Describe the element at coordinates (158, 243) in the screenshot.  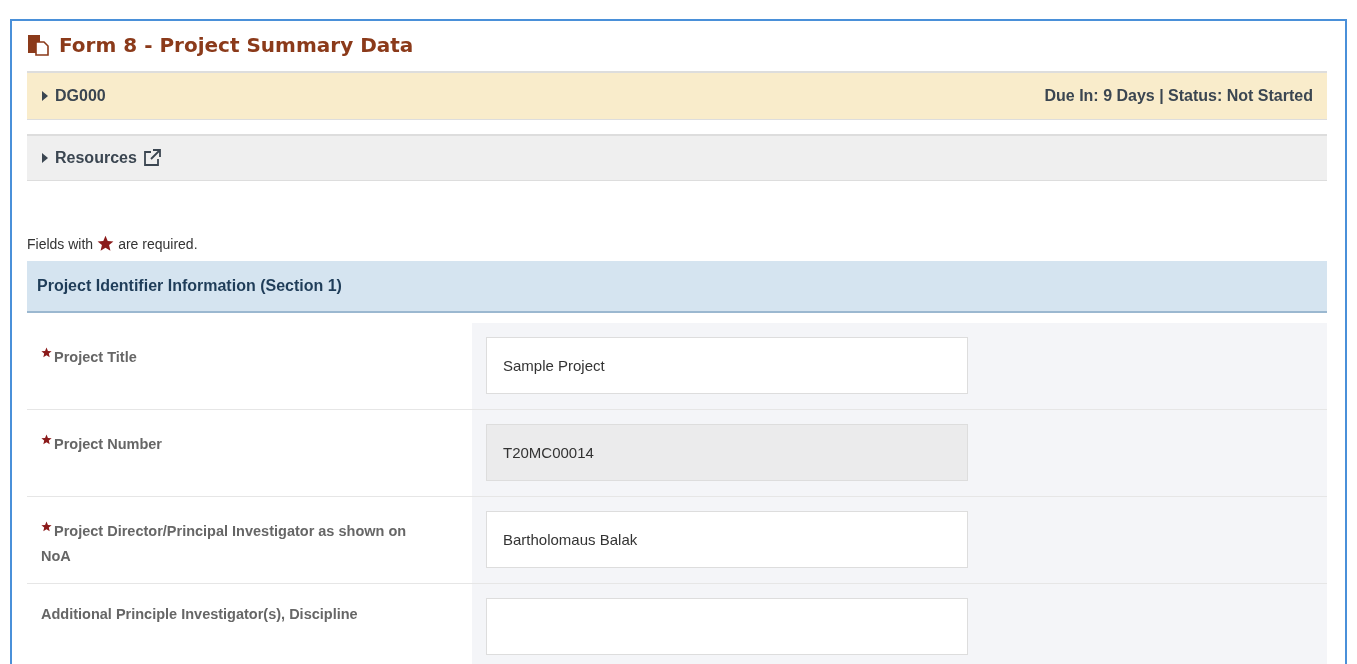
I see `note-text: are required.` at that location.